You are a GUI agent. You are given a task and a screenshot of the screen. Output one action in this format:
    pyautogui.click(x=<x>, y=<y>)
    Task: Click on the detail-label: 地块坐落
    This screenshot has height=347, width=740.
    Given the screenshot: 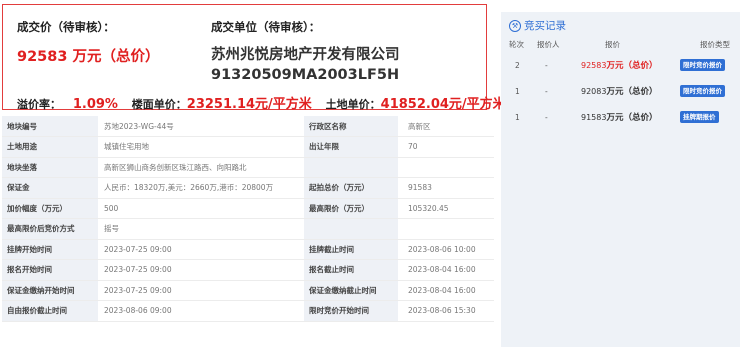 What is the action you would take?
    pyautogui.click(x=50, y=167)
    